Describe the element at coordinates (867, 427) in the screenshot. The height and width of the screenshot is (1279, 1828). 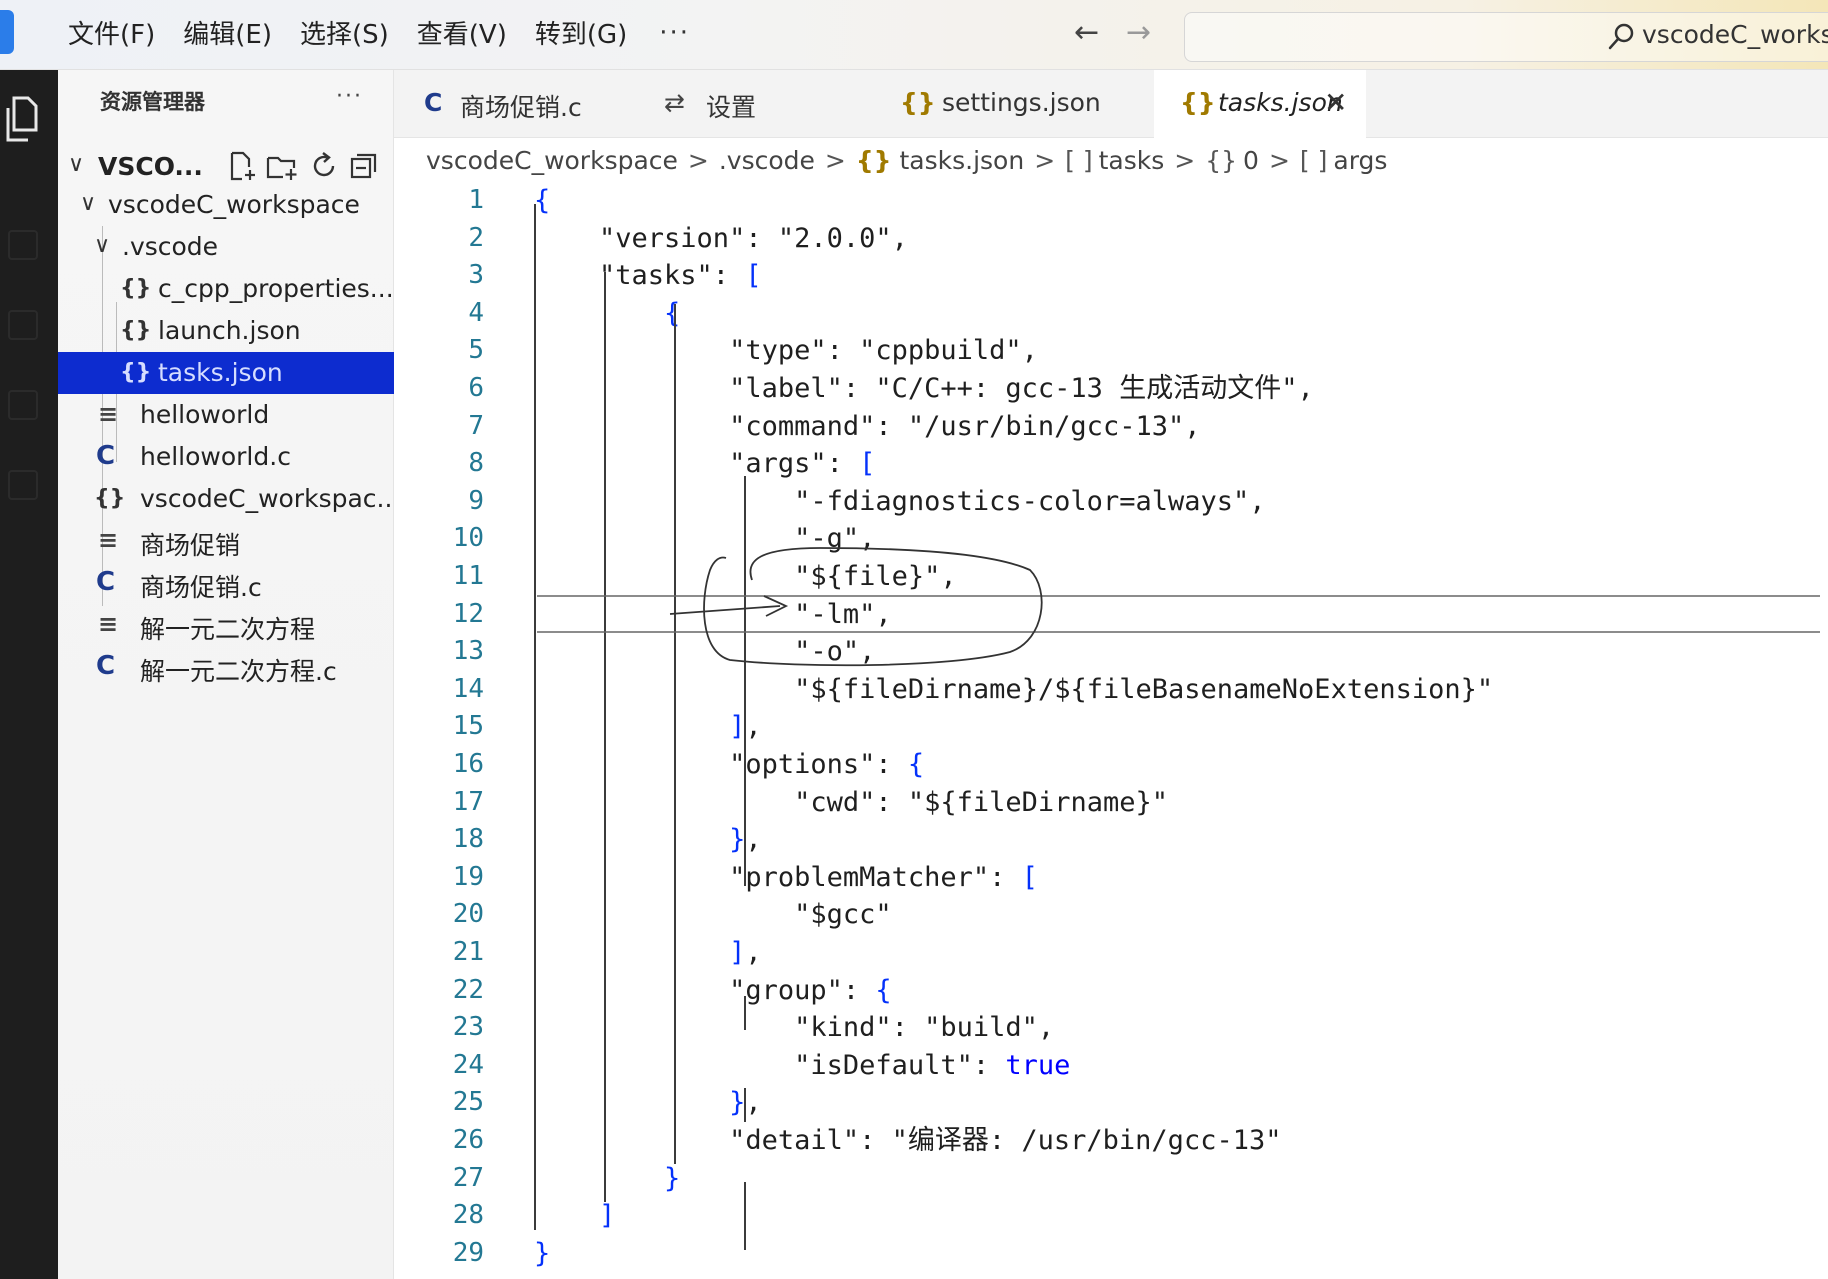
I see `code-line: "command": "/usr/bin/gcc-13",` at that location.